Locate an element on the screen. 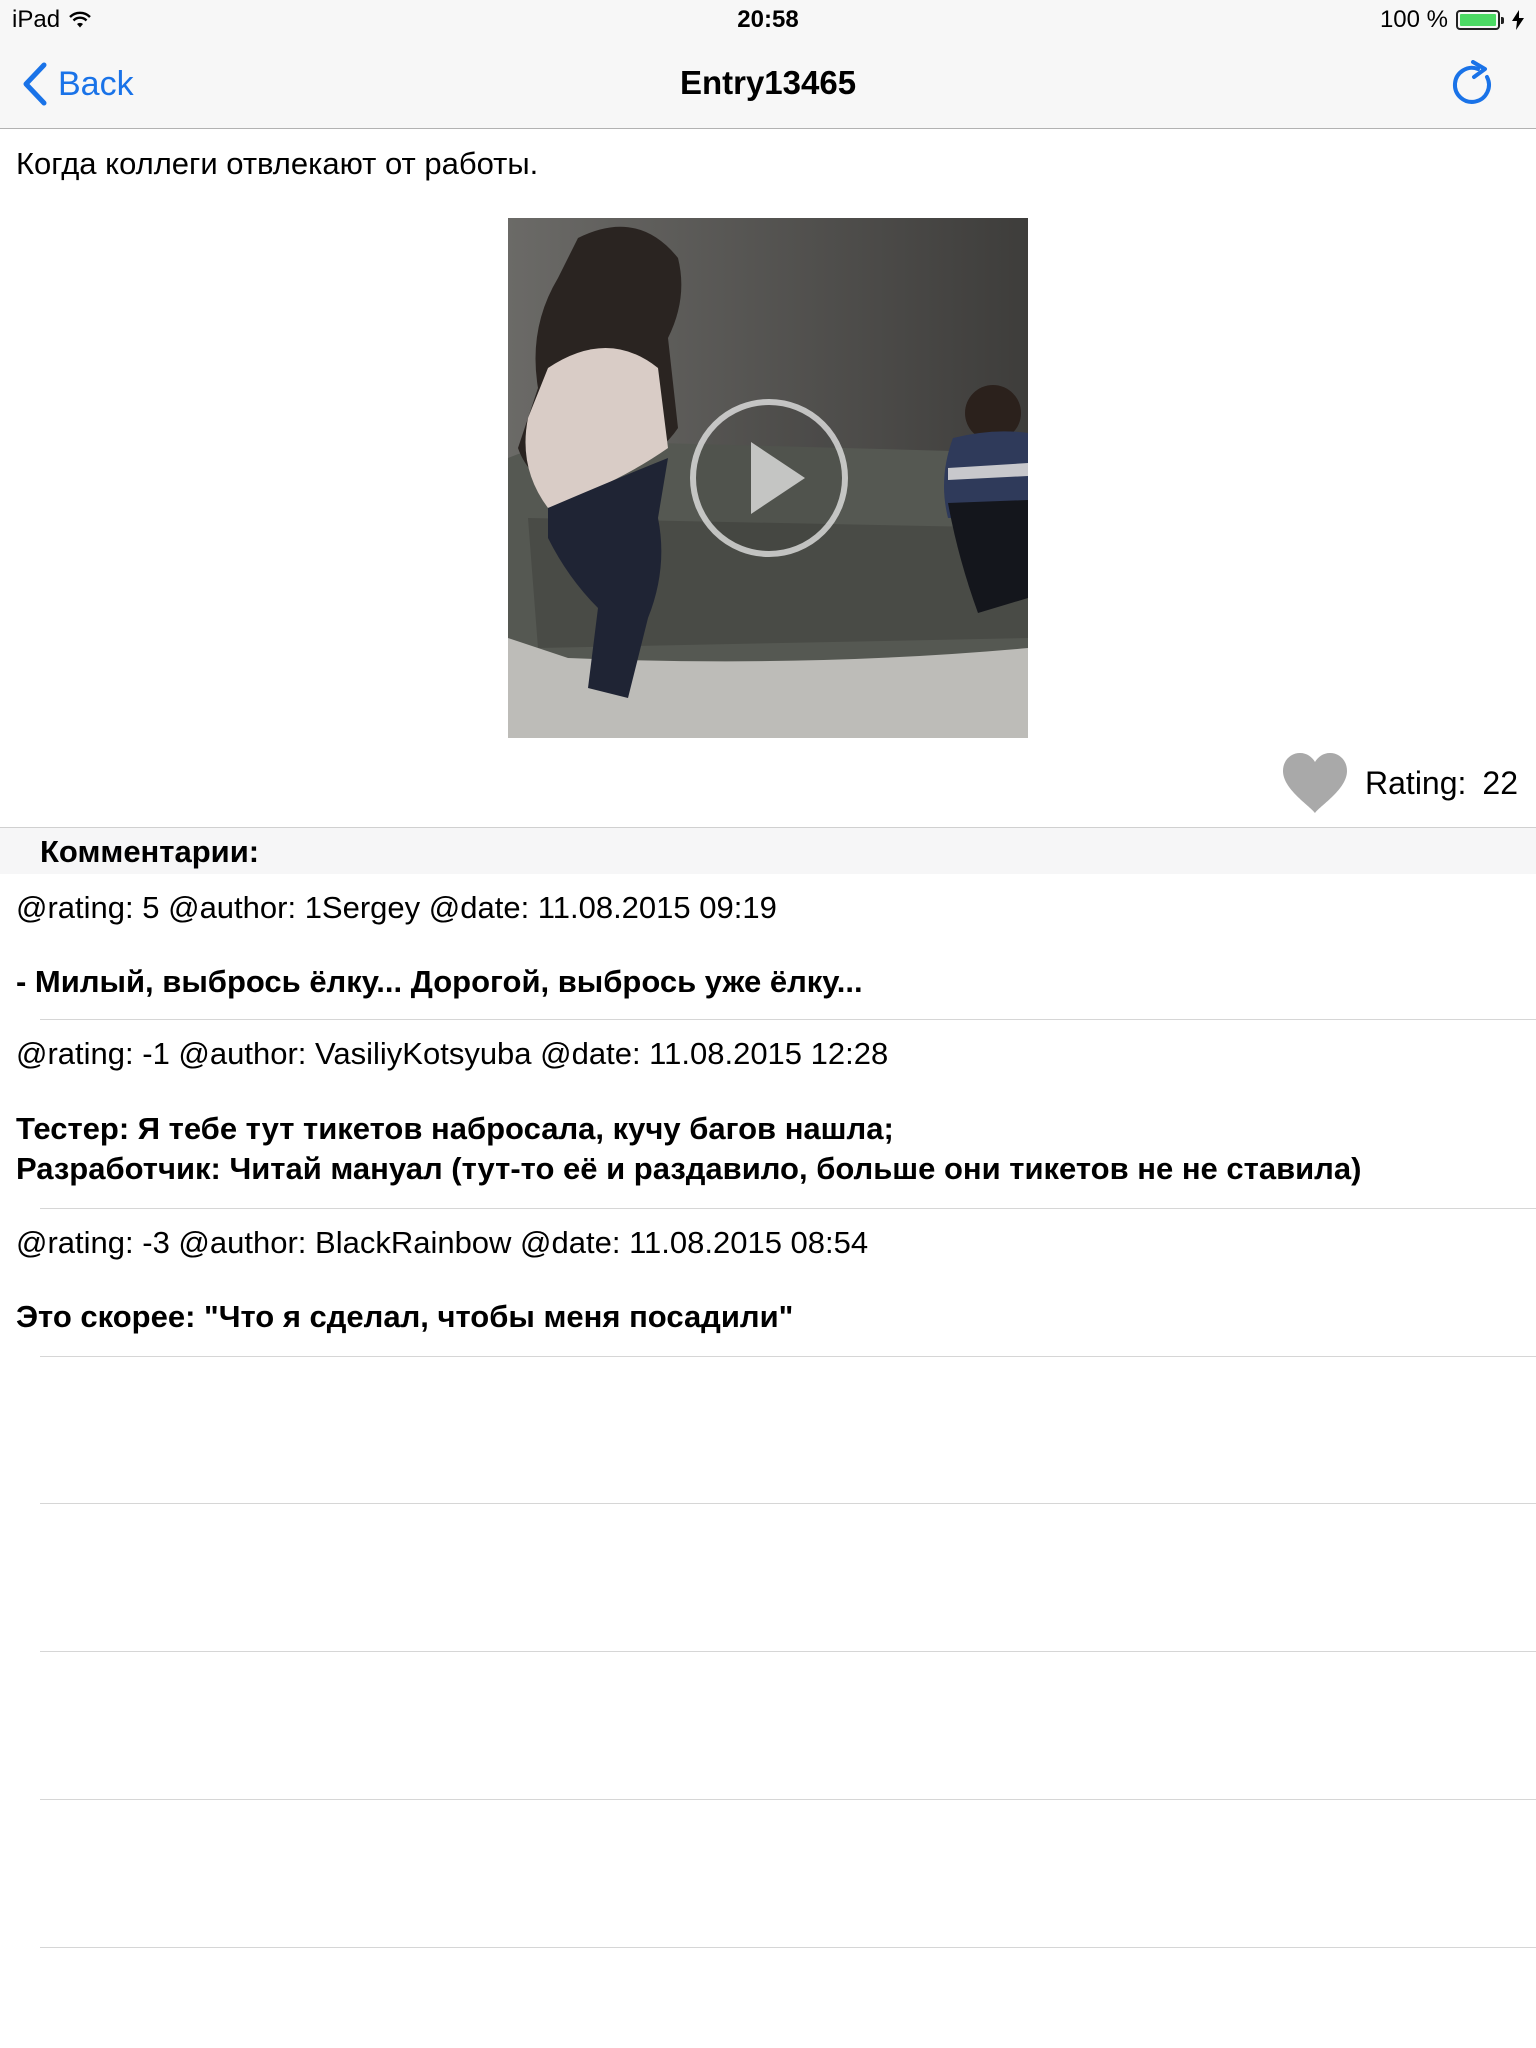 This screenshot has width=1536, height=2048. comments-section-header: Комментарии: is located at coordinates (768, 850).